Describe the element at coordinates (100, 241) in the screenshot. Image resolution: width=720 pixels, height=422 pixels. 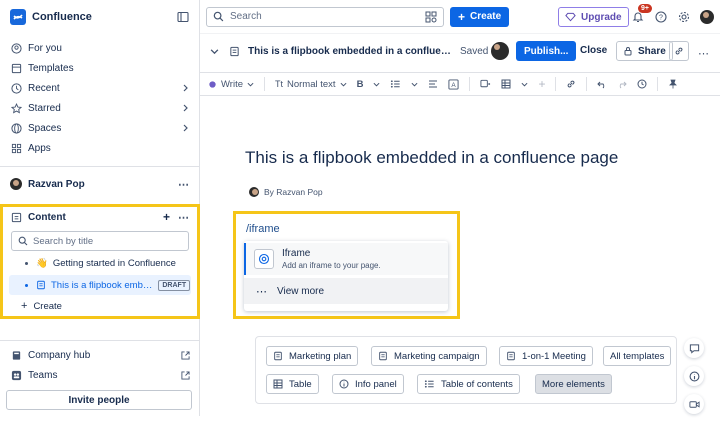
I see `search-by-title-input: Search by title` at that location.